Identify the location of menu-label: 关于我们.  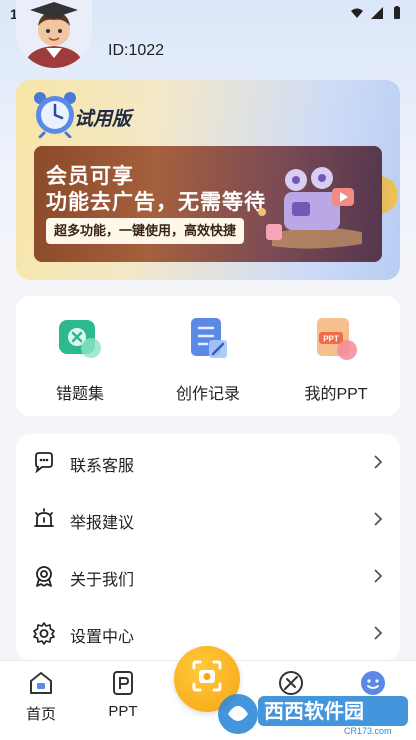
(102, 580).